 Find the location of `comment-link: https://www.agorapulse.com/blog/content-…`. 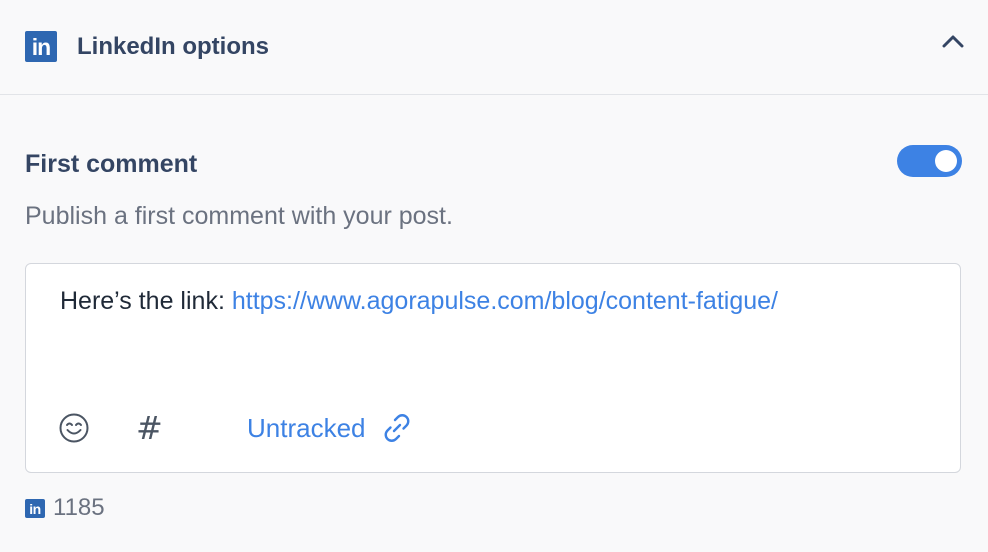

comment-link: https://www.agorapulse.com/blog/content-… is located at coordinates (505, 301).